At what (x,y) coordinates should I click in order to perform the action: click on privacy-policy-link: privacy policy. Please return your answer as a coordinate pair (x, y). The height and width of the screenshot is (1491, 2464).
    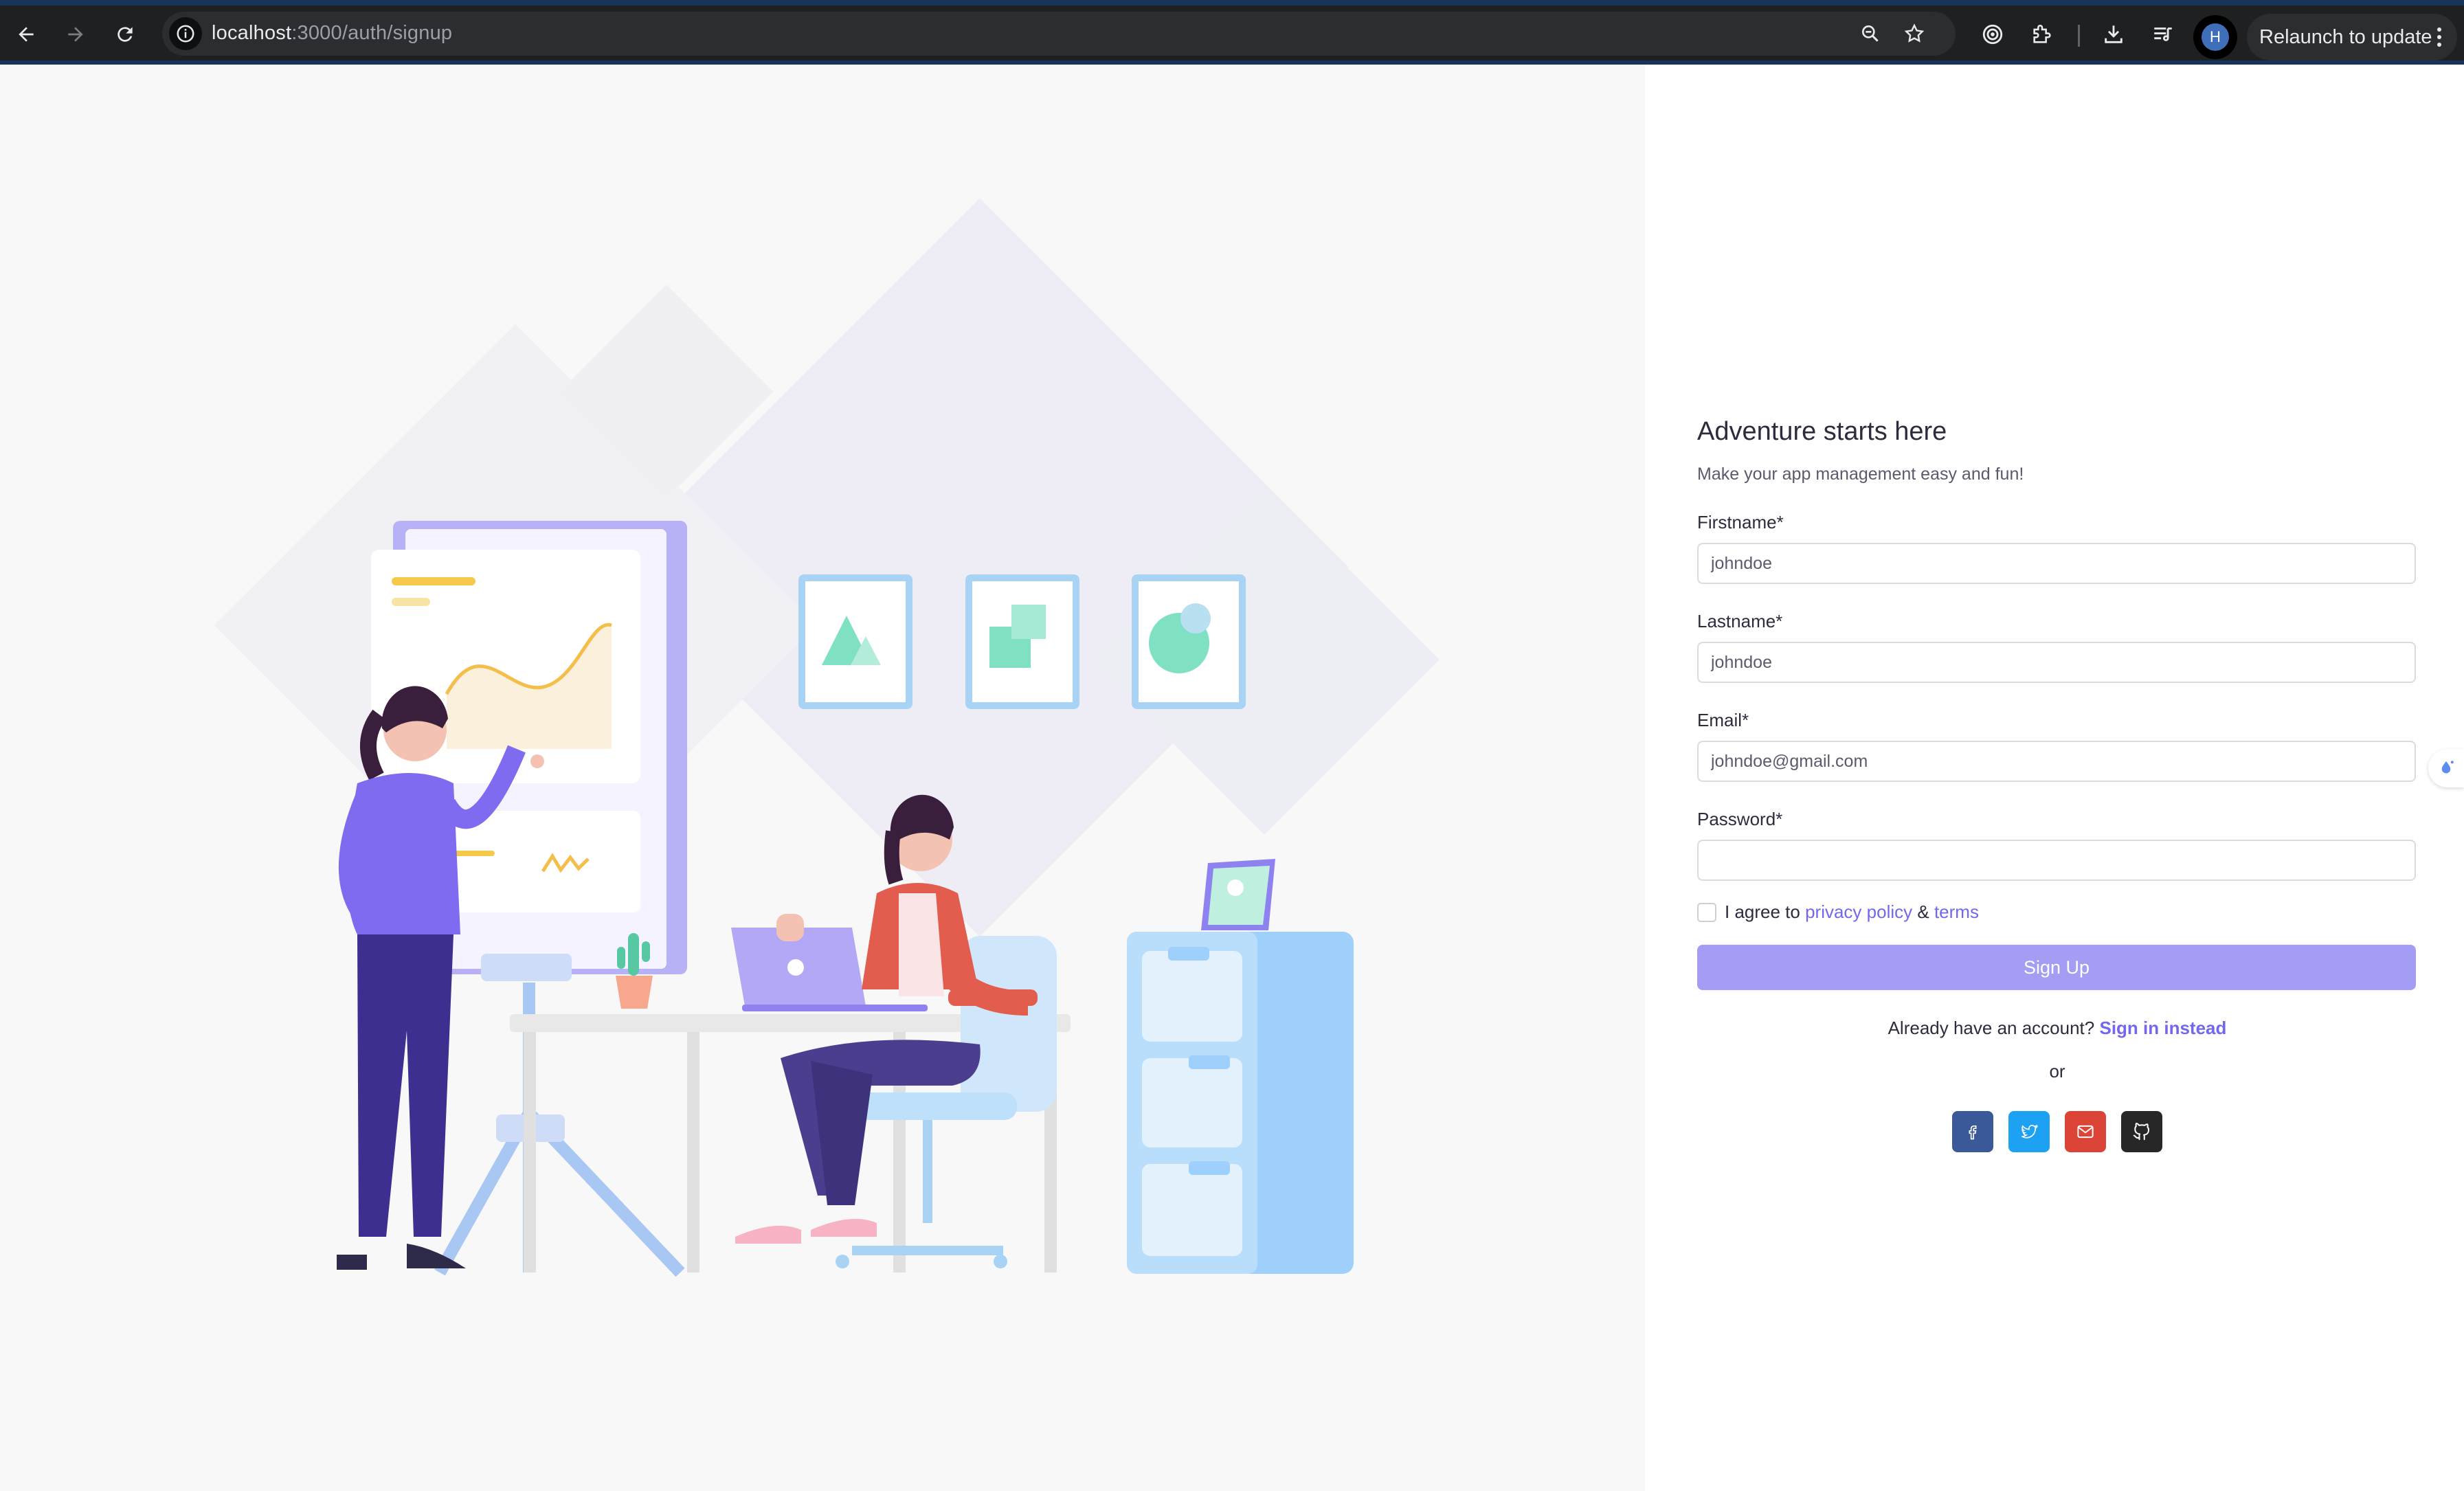
    Looking at the image, I should click on (1858, 912).